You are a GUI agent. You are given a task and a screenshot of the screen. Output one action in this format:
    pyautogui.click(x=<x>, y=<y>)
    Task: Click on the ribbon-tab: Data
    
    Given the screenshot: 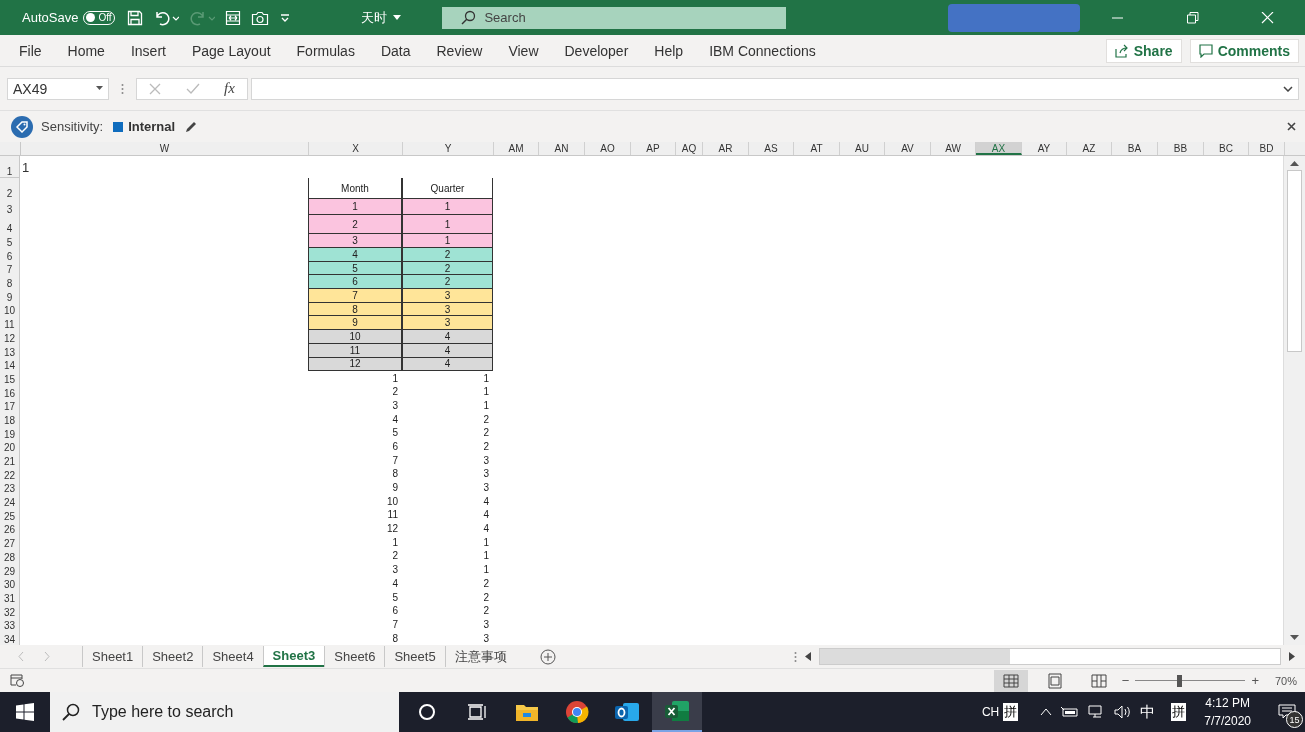 What is the action you would take?
    pyautogui.click(x=395, y=50)
    